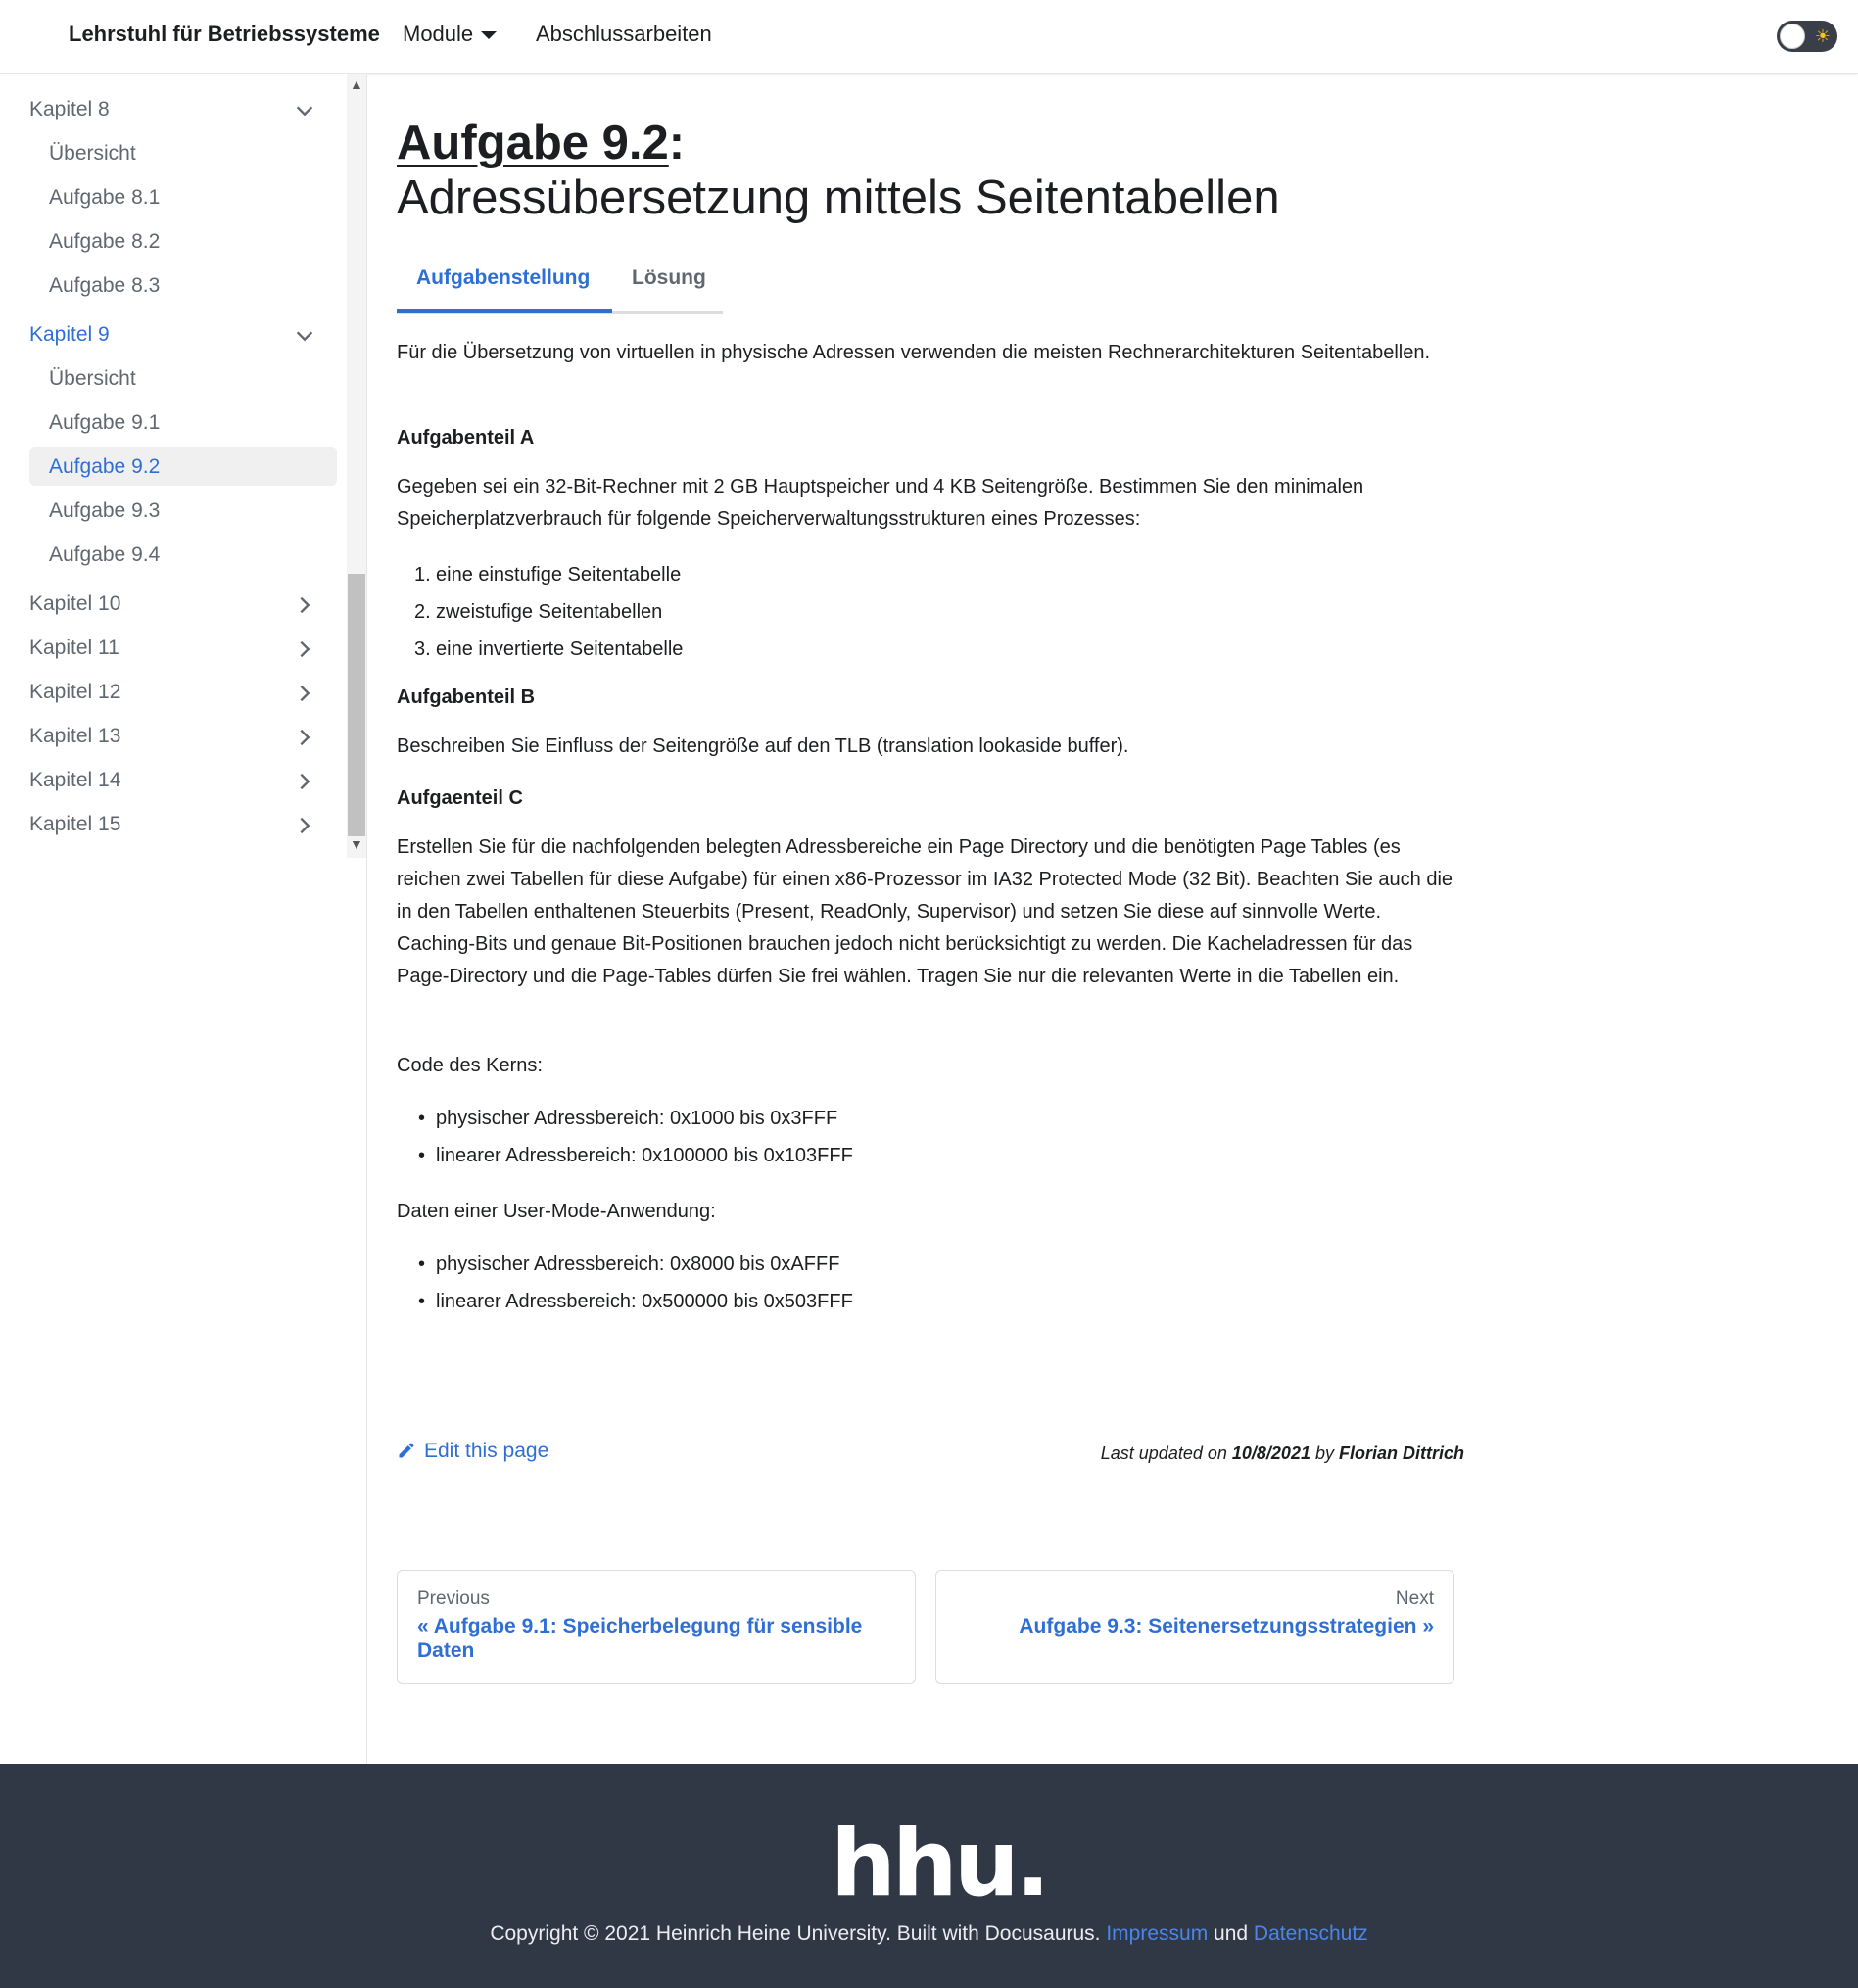 The image size is (1858, 1988). I want to click on sidebar-item-uebersicht-9: Übersicht, so click(92, 379).